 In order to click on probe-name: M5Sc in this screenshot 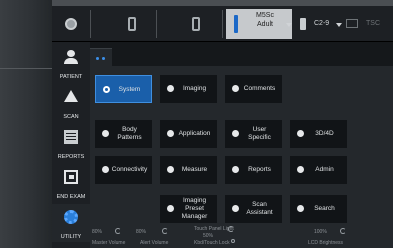, I will do `click(265, 15)`.